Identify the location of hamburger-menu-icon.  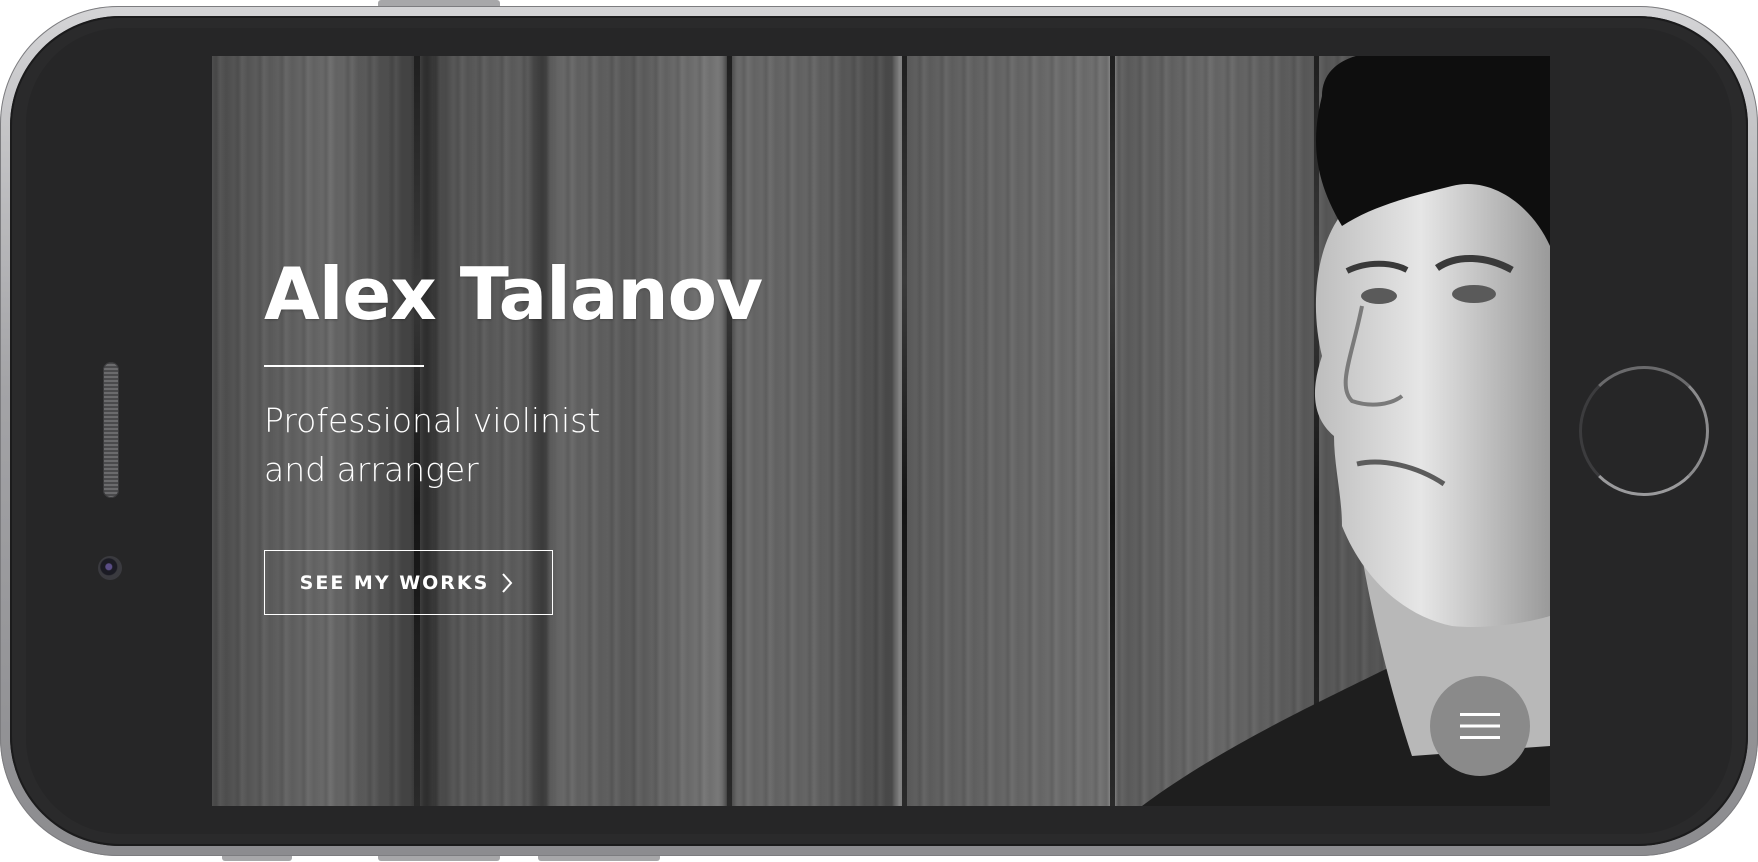
(1480, 726).